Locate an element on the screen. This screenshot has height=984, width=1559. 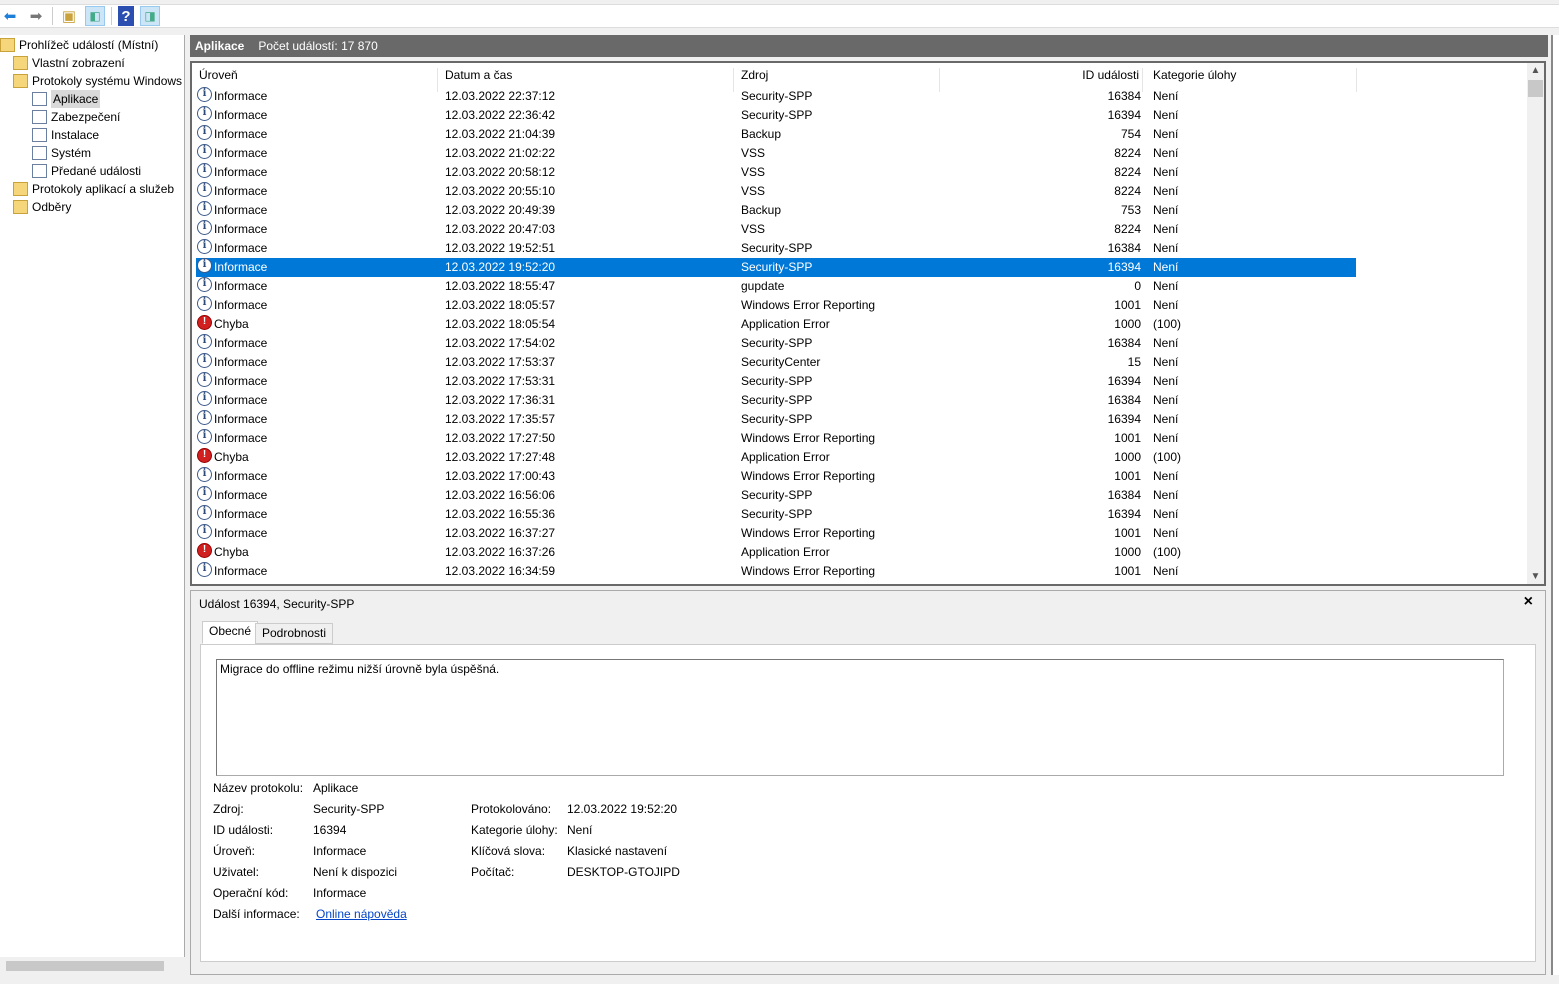
table-row: i Informace 12.03.2022 21:02:22 VSS 8224 Není is located at coordinates (776, 153).